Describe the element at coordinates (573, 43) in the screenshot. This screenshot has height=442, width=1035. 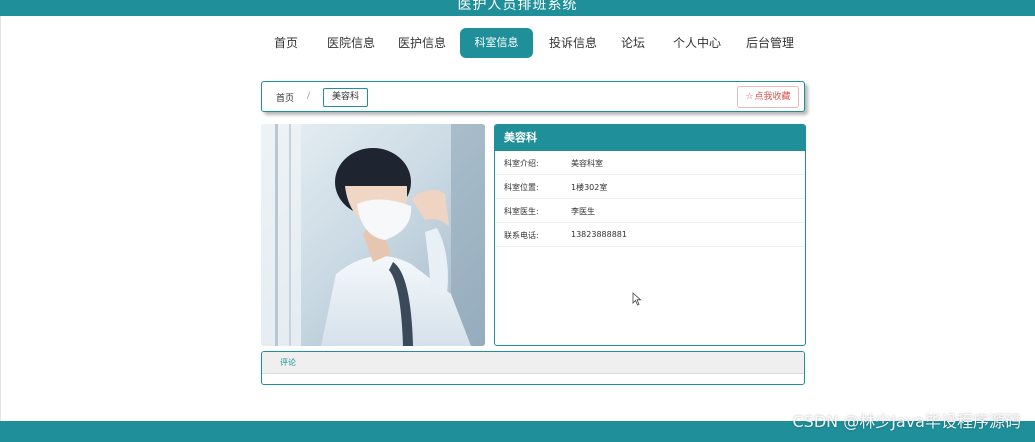
I see `nav-item-complaint-info: 投诉信息` at that location.